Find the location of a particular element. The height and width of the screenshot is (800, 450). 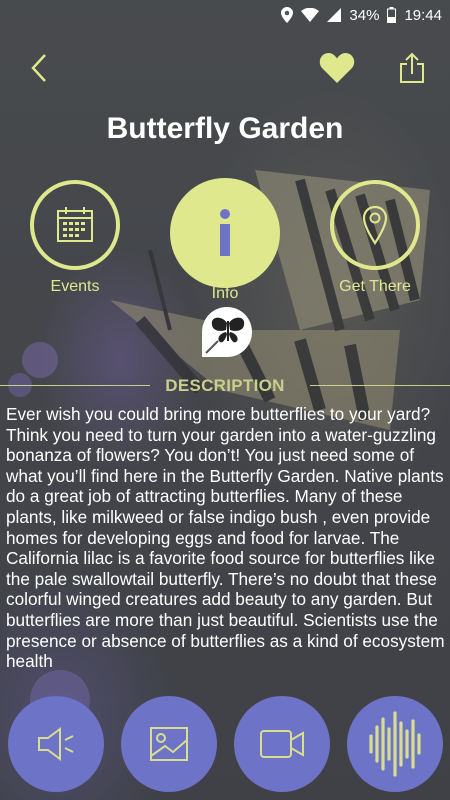

location-icon is located at coordinates (287, 15).